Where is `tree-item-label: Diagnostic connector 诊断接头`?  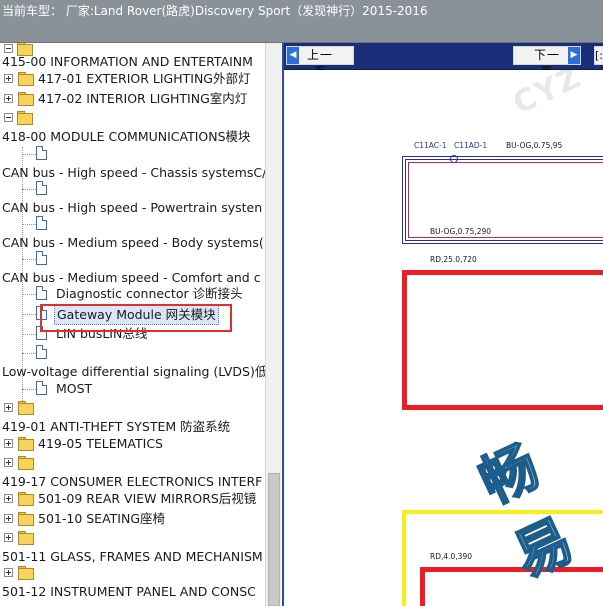 tree-item-label: Diagnostic connector 诊断接头 is located at coordinates (149, 294).